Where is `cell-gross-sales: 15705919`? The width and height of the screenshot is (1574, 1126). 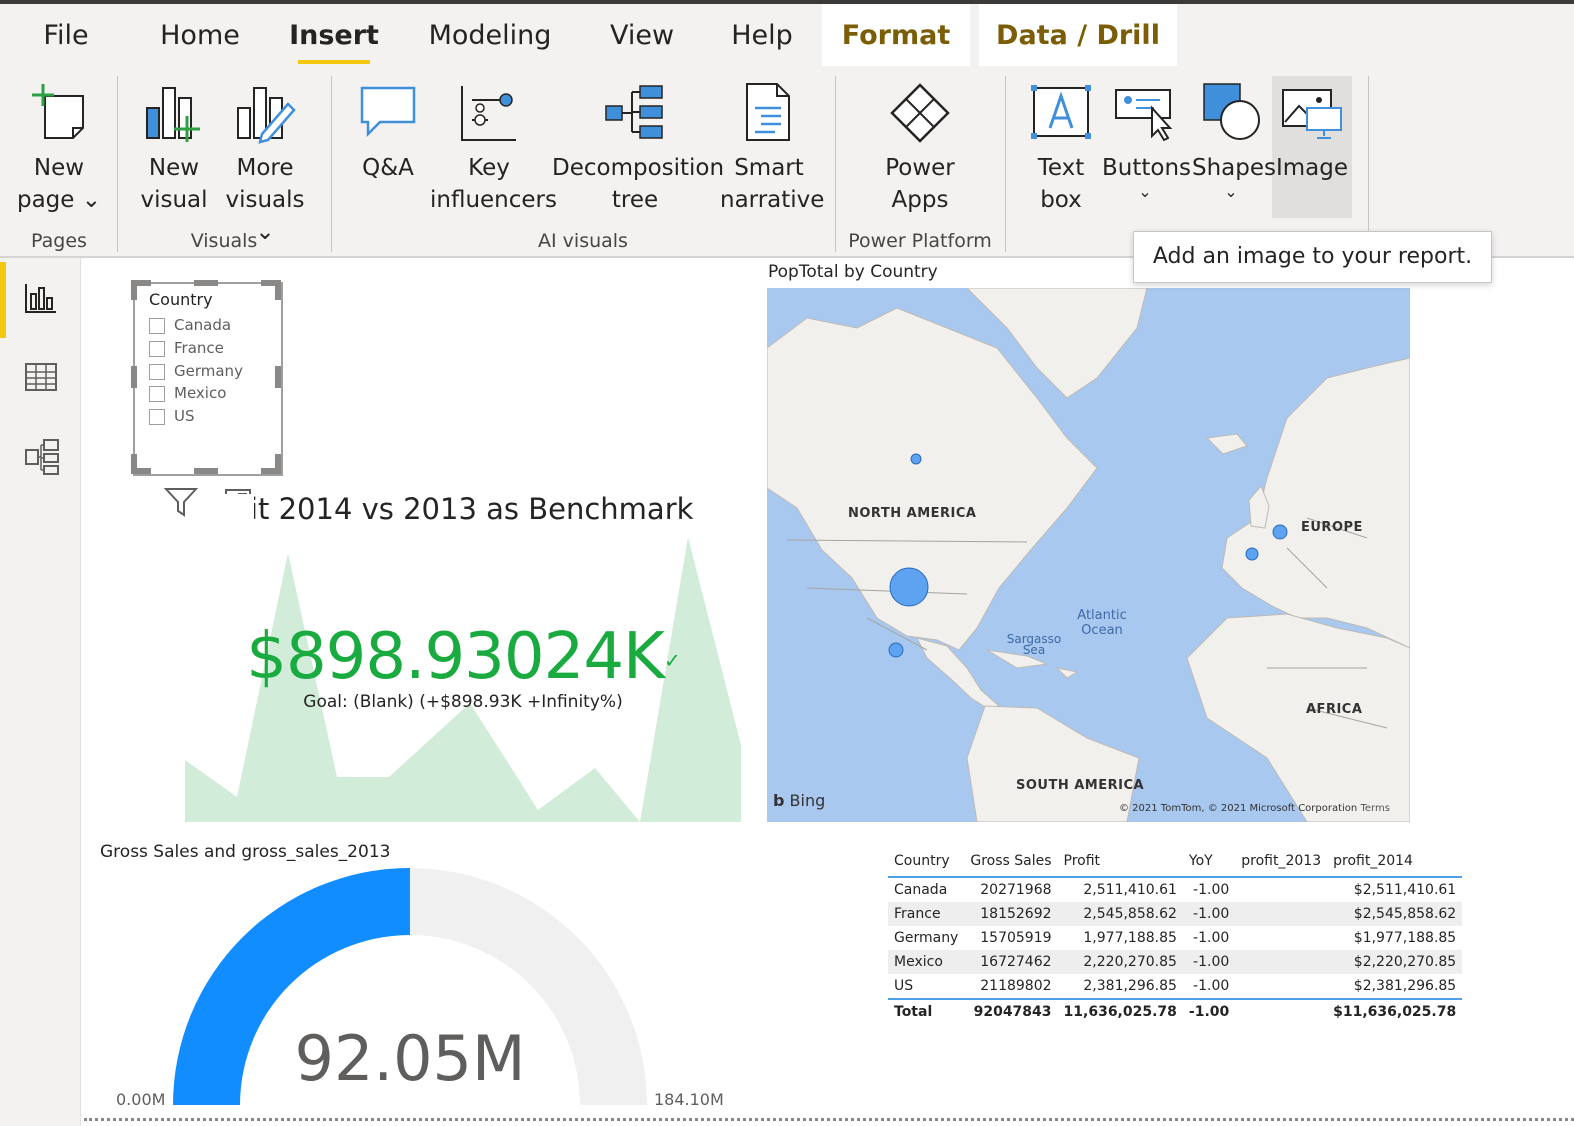 cell-gross-sales: 15705919 is located at coordinates (1016, 938).